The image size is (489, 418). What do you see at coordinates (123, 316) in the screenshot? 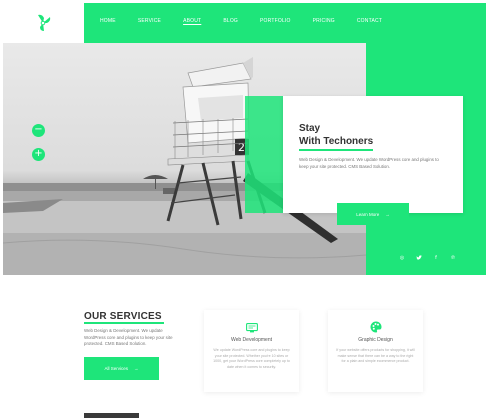
I see `services-title: OUR SERVICES` at bounding box center [123, 316].